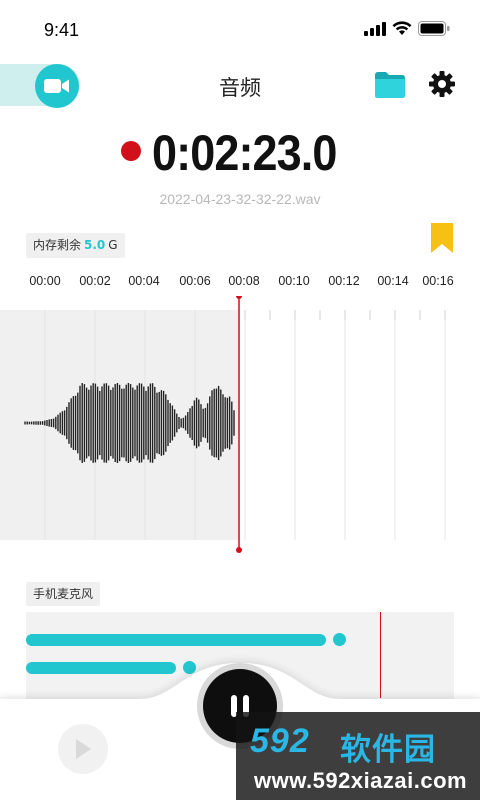 This screenshot has height=800, width=480. Describe the element at coordinates (434, 28) in the screenshot. I see `battery-icon` at that location.